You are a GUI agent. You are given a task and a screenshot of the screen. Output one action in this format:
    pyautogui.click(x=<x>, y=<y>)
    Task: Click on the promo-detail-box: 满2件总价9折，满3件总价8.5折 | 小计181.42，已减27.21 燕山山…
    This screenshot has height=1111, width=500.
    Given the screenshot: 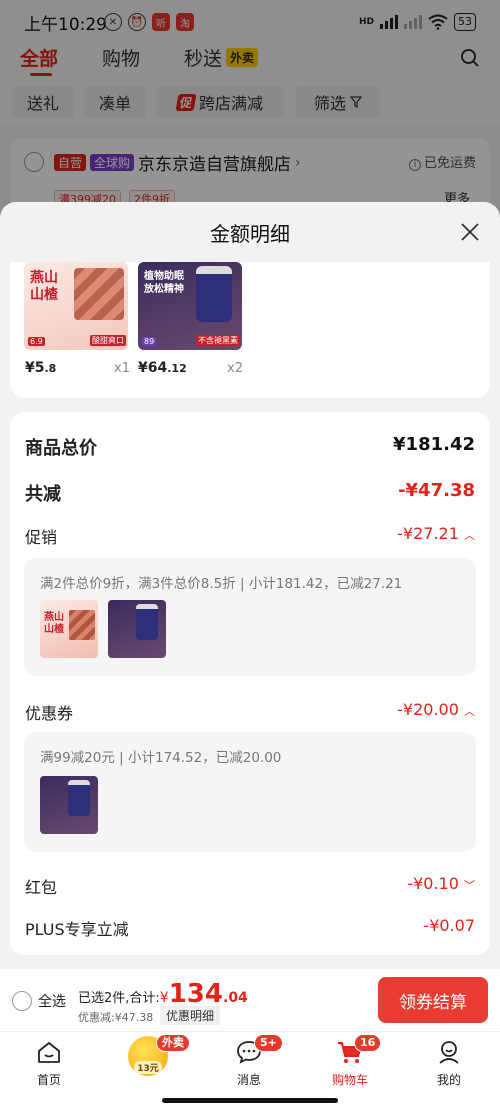 What is the action you would take?
    pyautogui.click(x=250, y=617)
    